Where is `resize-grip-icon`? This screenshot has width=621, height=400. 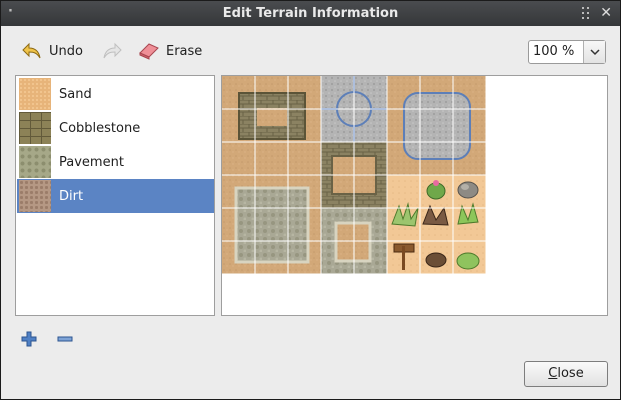
resize-grip-icon is located at coordinates (587, 13).